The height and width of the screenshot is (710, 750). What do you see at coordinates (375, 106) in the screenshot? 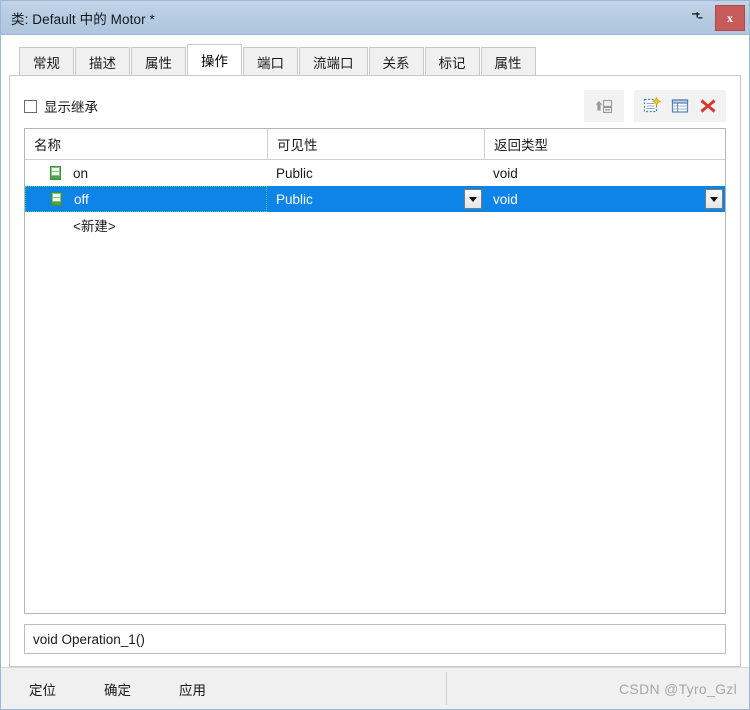
I see `operations-toolbar: 显示继承` at bounding box center [375, 106].